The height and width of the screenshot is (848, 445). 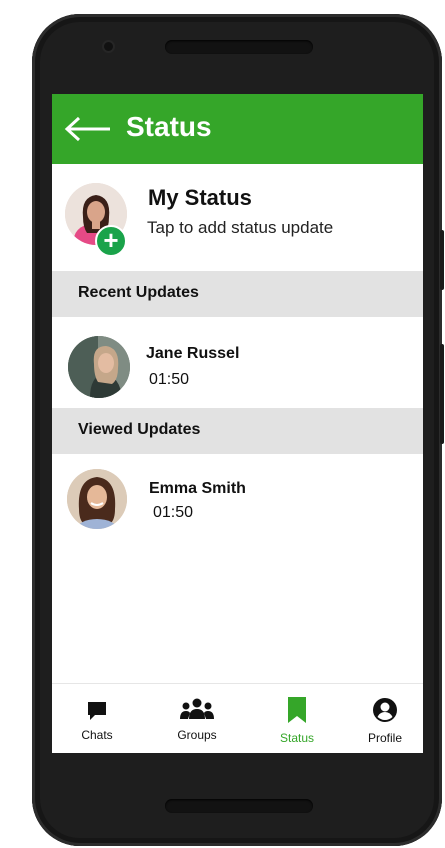 I want to click on nav-item-groups: Groups, so click(x=197, y=718).